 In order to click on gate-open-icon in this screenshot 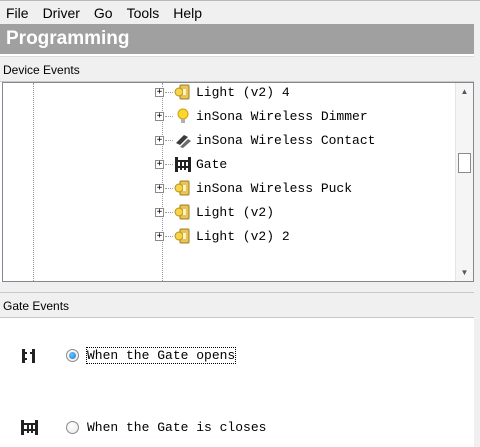, I will do `click(28, 356)`.